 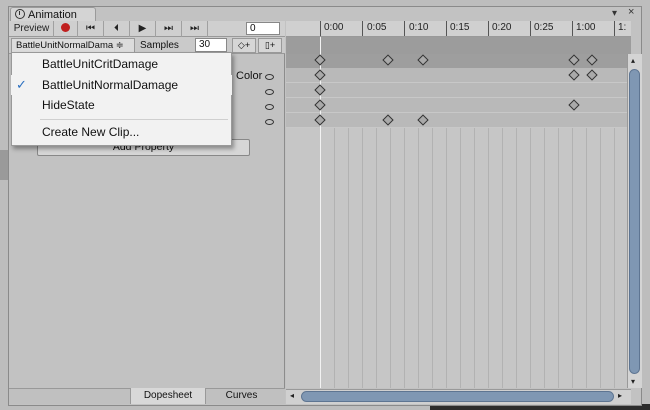 I want to click on last-keyframe-button: ⏭, so click(x=195, y=29).